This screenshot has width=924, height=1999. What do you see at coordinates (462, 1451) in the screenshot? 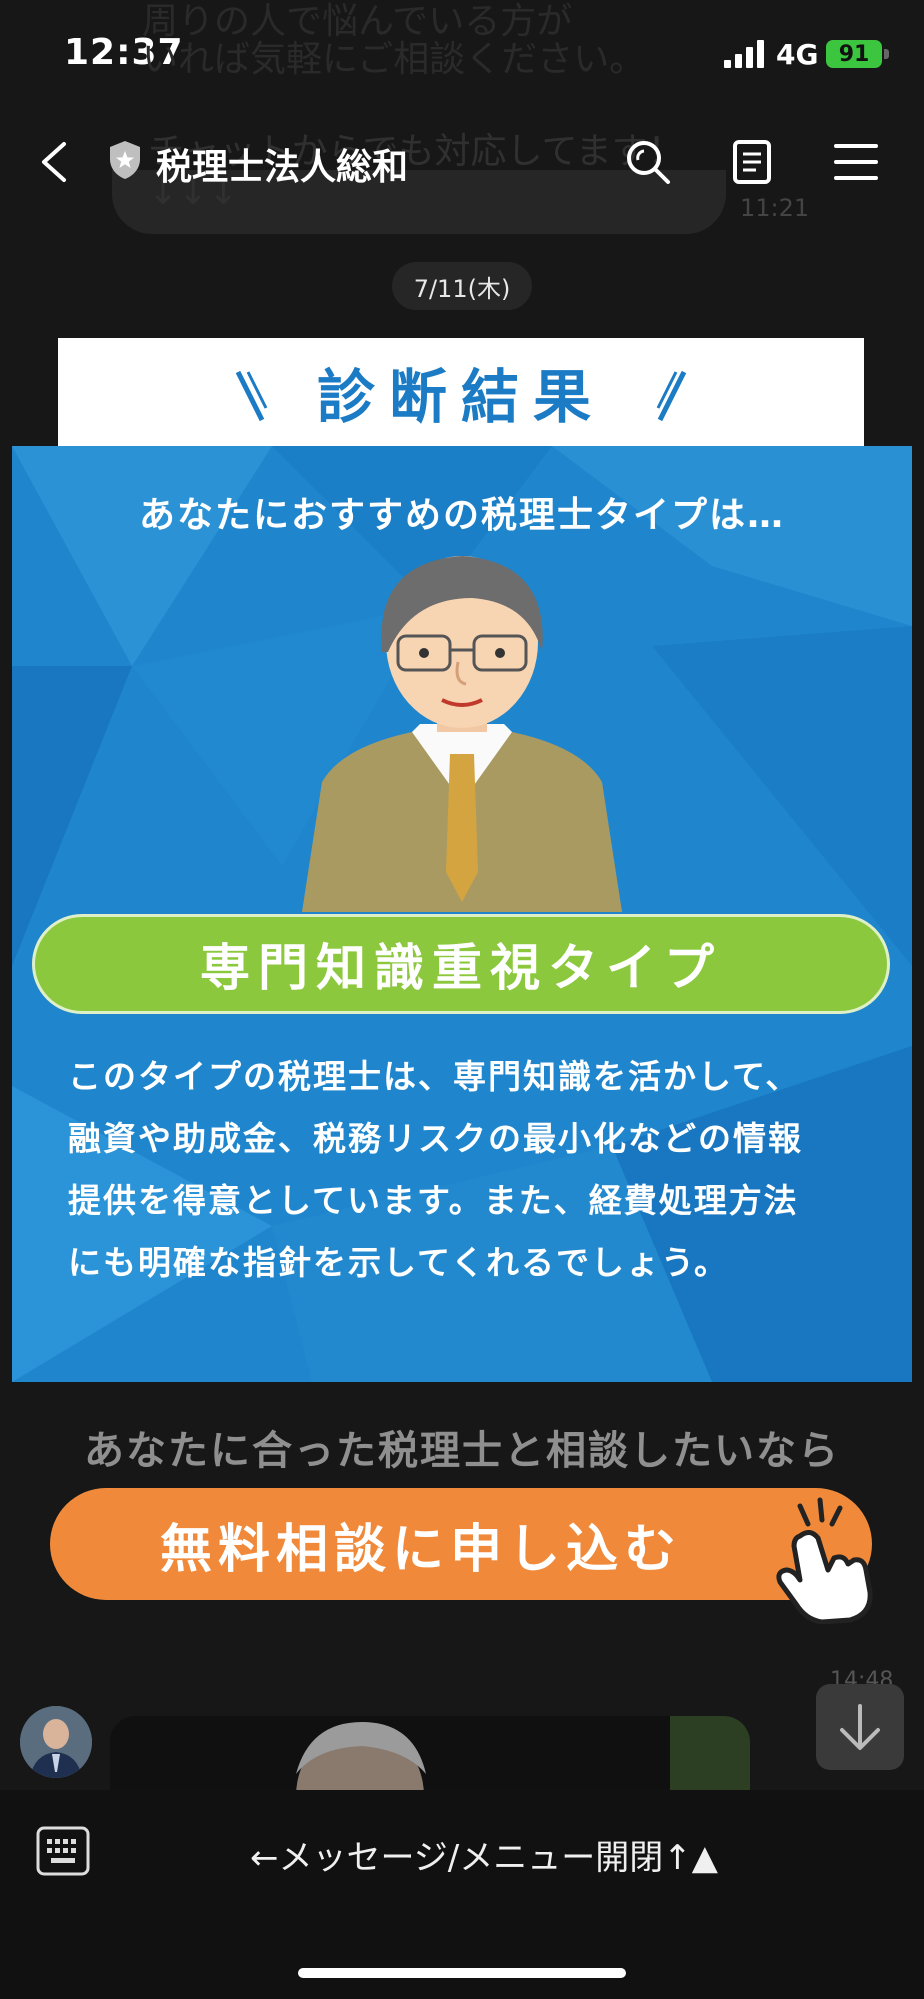
I see `cta-subtitle: あなたに合った税理士と相談したいなら` at bounding box center [462, 1451].